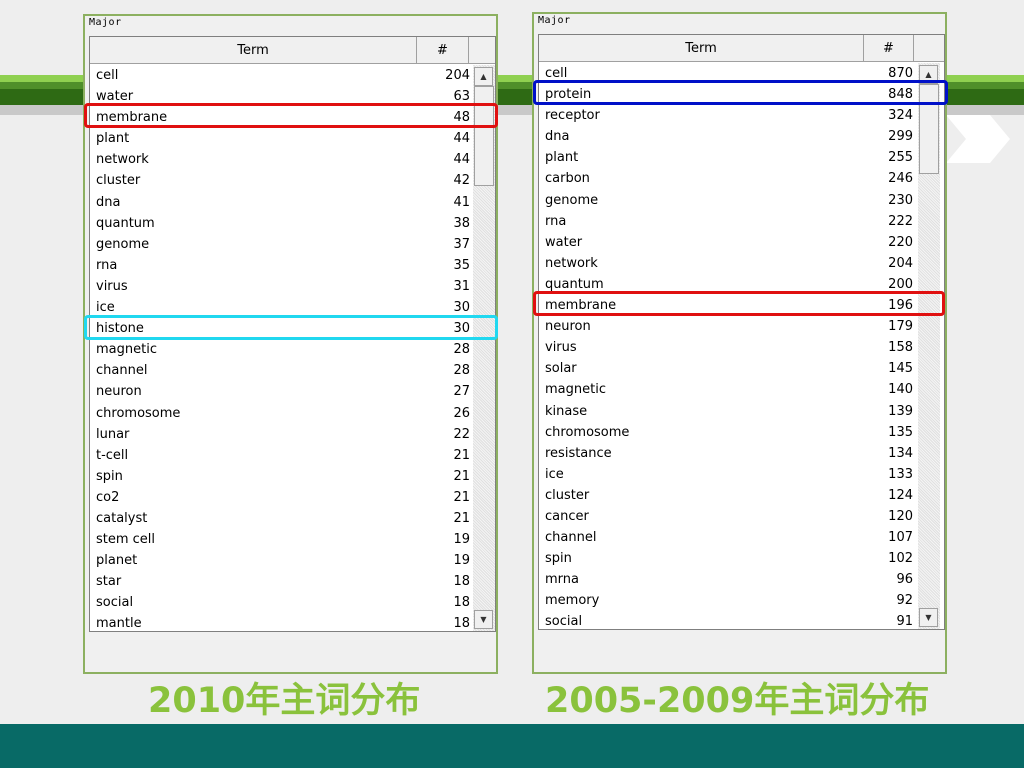  What do you see at coordinates (457, 75) in the screenshot?
I see `count-cell: 204` at bounding box center [457, 75].